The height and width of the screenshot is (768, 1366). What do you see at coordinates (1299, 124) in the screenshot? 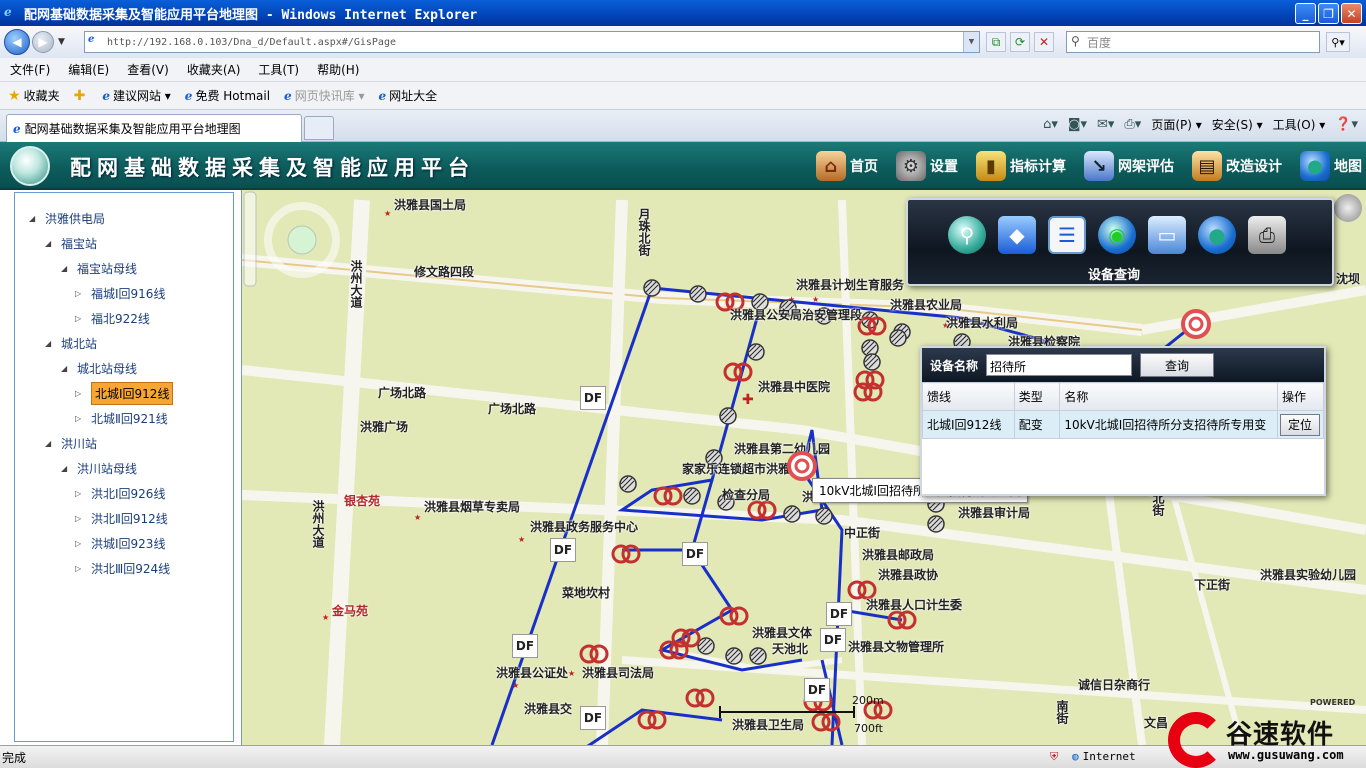
I see `cmd-tools: 工具(O) ▾` at bounding box center [1299, 124].